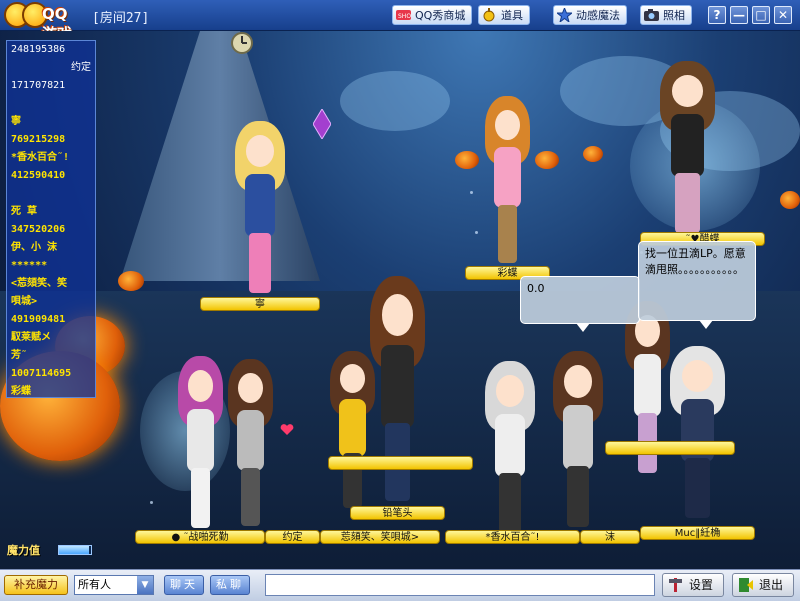  Describe the element at coordinates (695, 261) in the screenshot. I see `speech-bubble-right-text: 找一位丑滴LP。愿意滴甩照。。。。。。。。。。。` at that location.